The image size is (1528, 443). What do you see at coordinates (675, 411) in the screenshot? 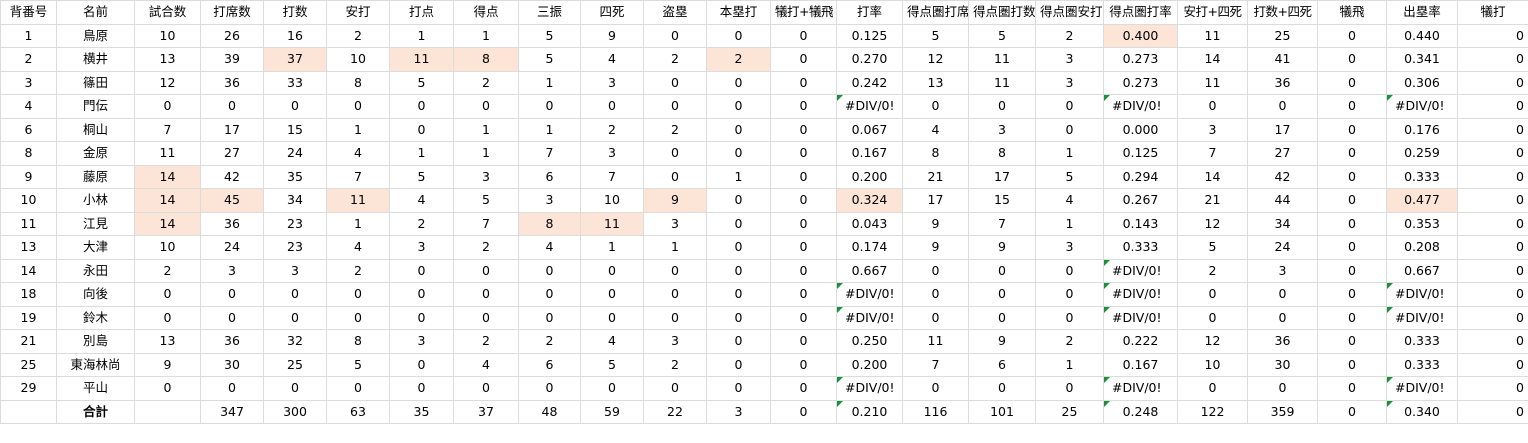
I see `total-cell: 22` at bounding box center [675, 411].